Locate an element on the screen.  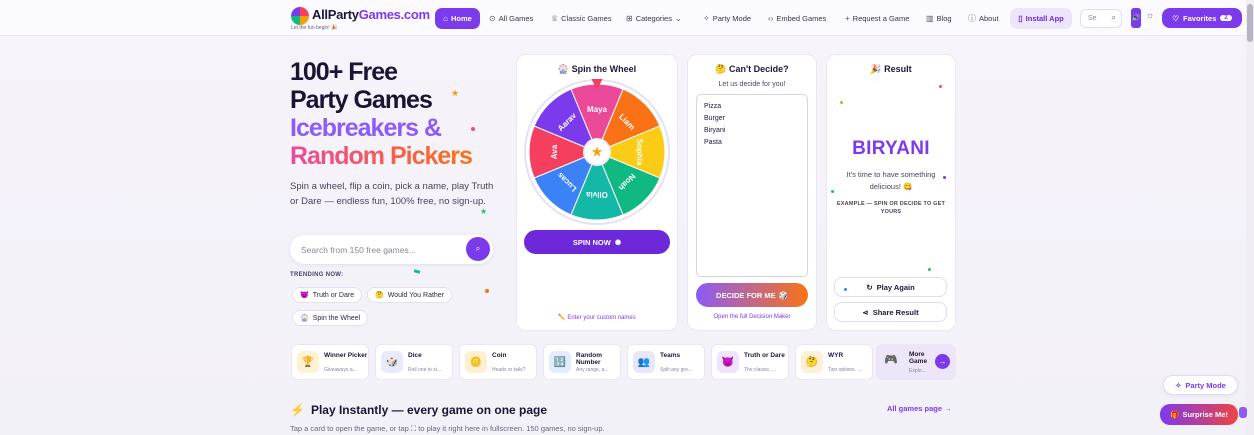
result-title: 🎉 Result is located at coordinates (891, 69).